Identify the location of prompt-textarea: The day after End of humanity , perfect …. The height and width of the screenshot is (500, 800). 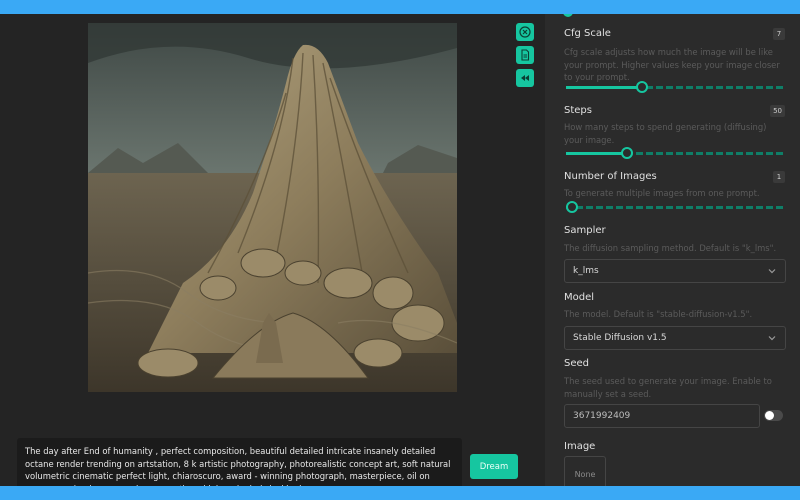
(239, 462).